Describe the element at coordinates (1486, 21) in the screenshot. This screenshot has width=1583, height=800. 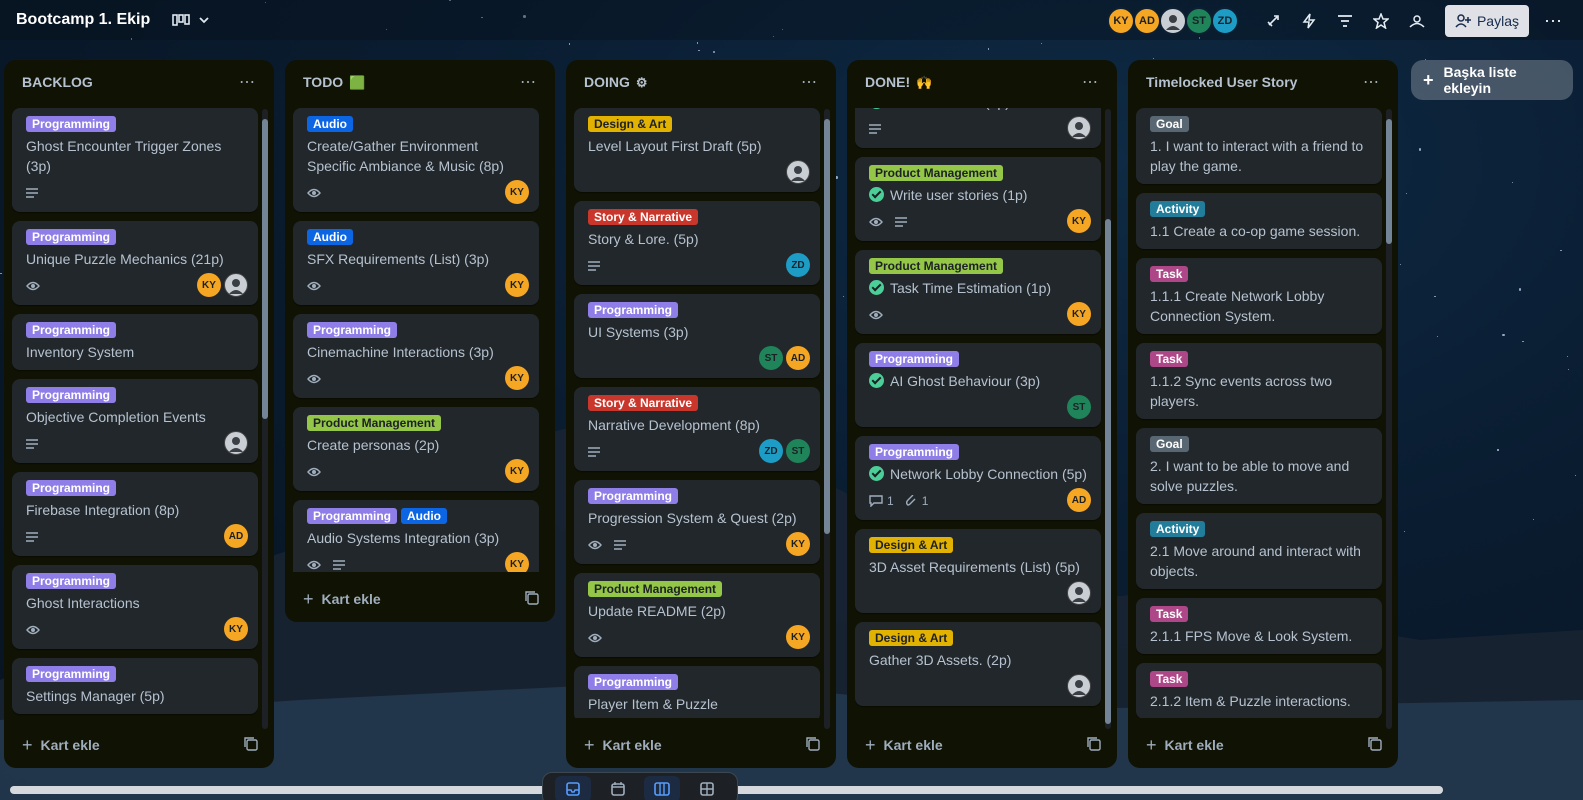
I see `share-button: Paylaş` at that location.